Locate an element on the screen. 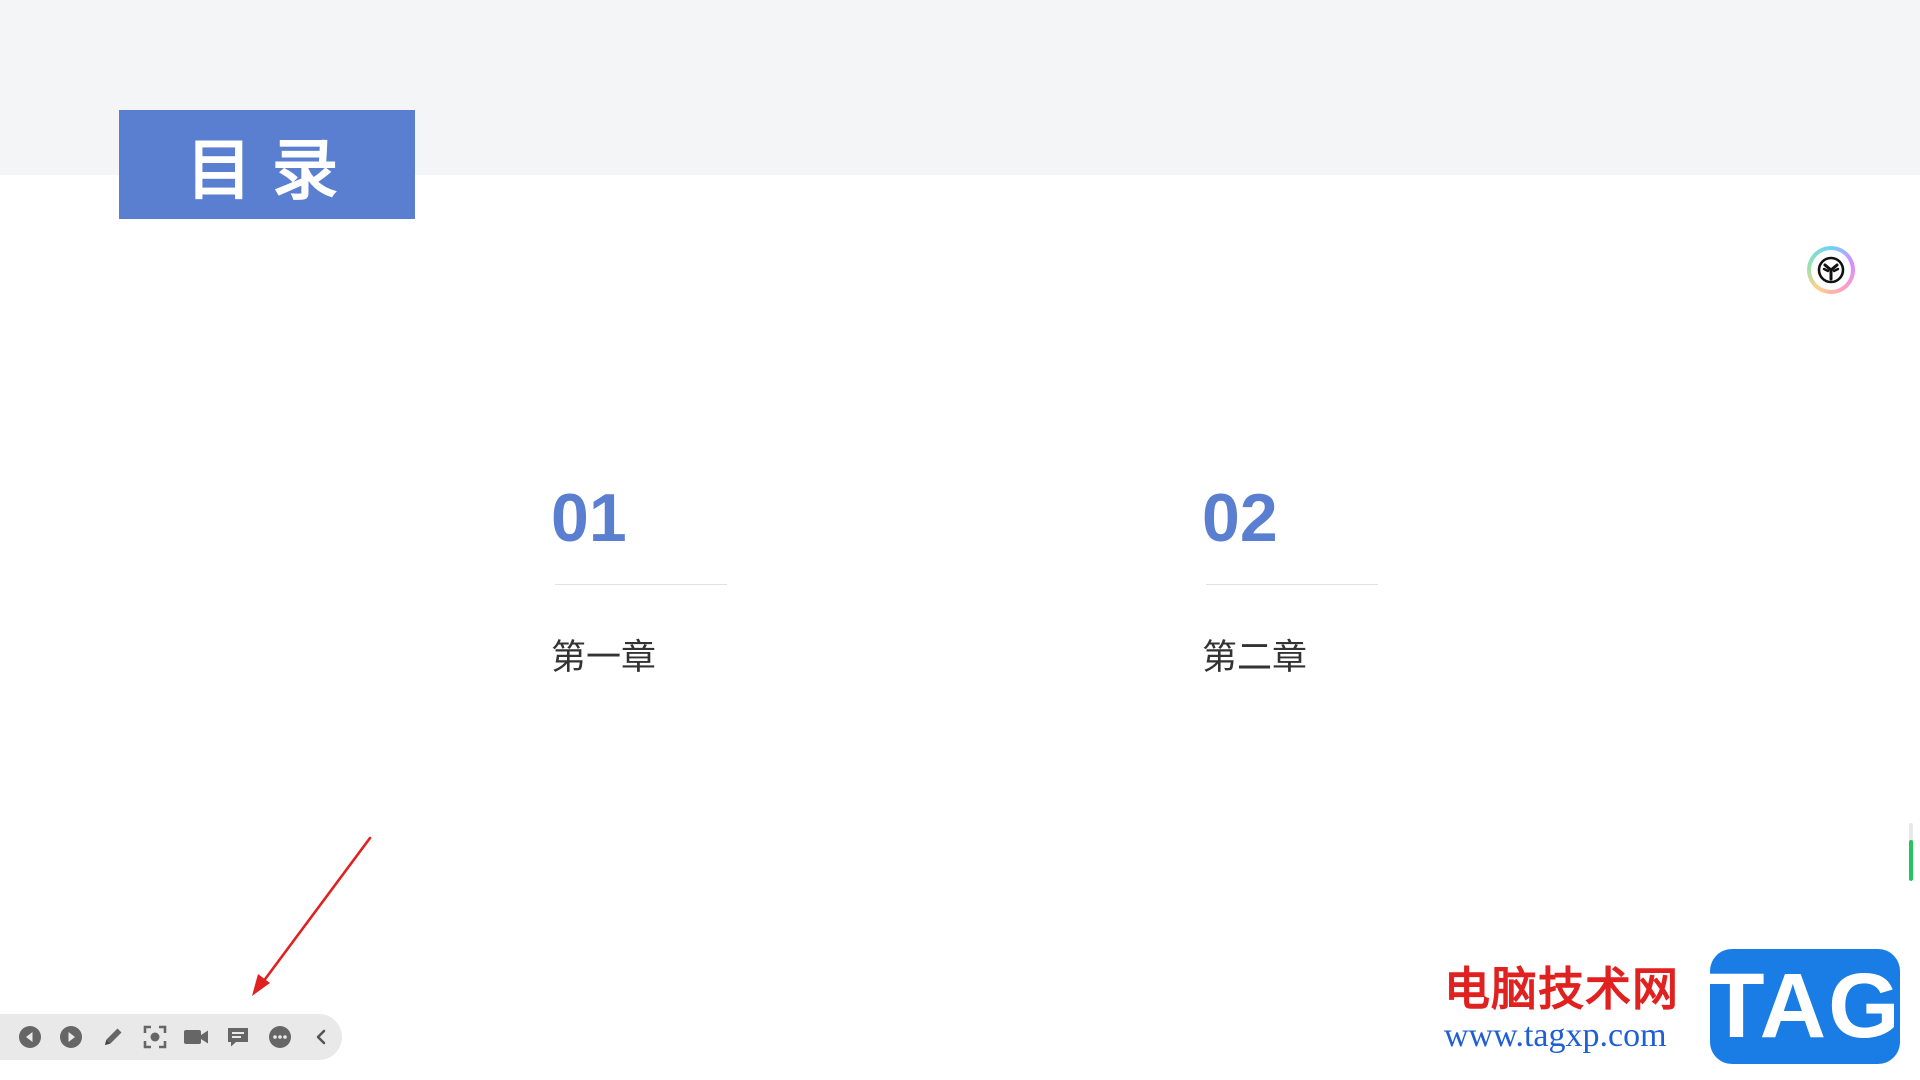 Image resolution: width=1920 pixels, height=1080 pixels. circle-left-icon is located at coordinates (29, 1037).